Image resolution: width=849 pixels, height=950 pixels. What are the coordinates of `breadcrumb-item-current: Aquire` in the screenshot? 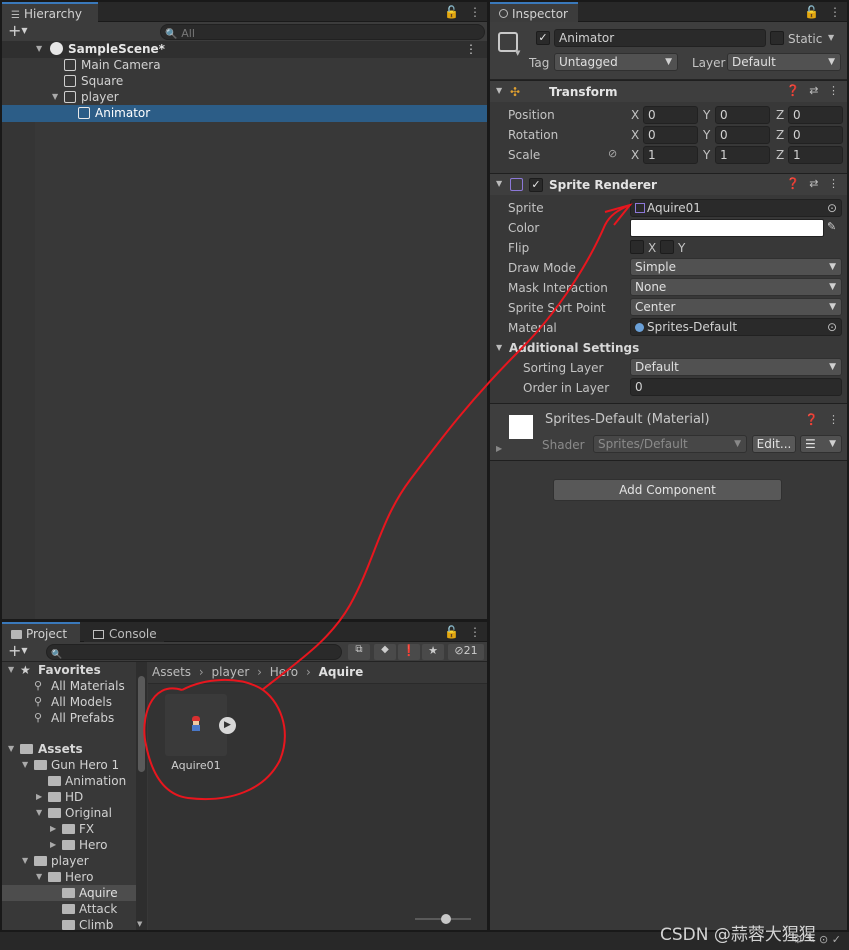 It's located at (341, 672).